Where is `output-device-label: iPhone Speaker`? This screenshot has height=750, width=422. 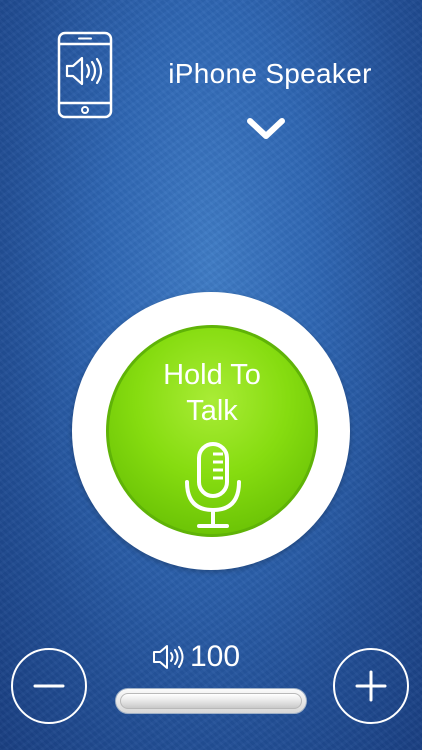 output-device-label: iPhone Speaker is located at coordinates (270, 74).